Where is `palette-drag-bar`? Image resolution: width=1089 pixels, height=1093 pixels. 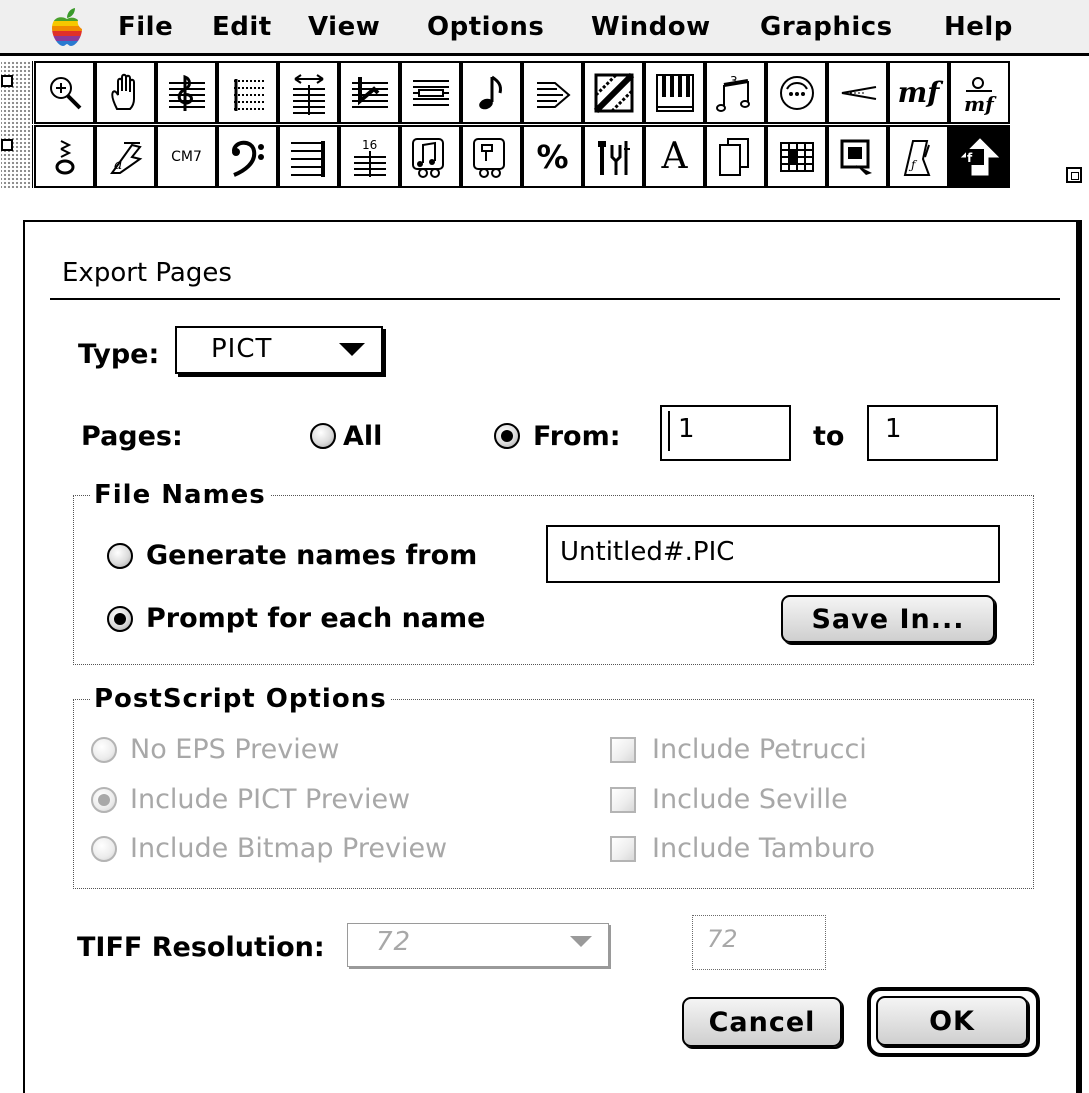 palette-drag-bar is located at coordinates (17, 92).